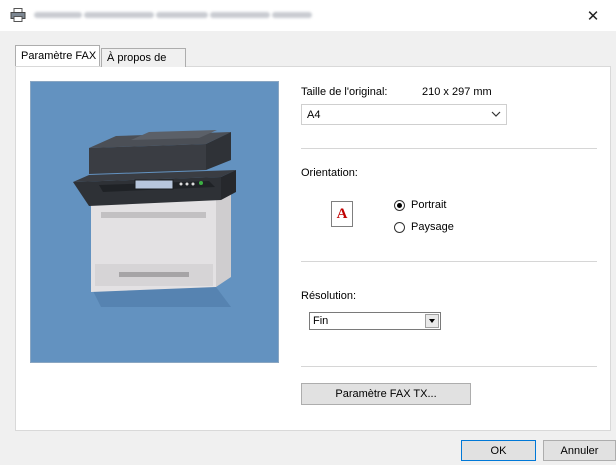 Image resolution: width=616 pixels, height=465 pixels. I want to click on close-icon: ✕, so click(593, 16).